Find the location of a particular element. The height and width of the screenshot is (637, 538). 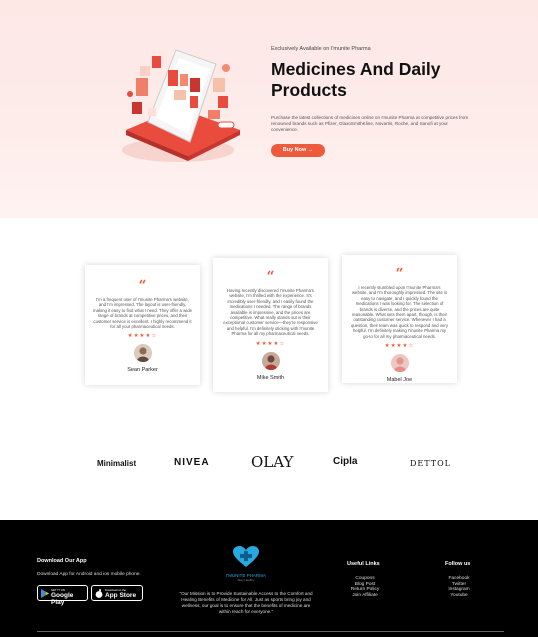

logo-tagline: Stay Healthy is located at coordinates (246, 580).